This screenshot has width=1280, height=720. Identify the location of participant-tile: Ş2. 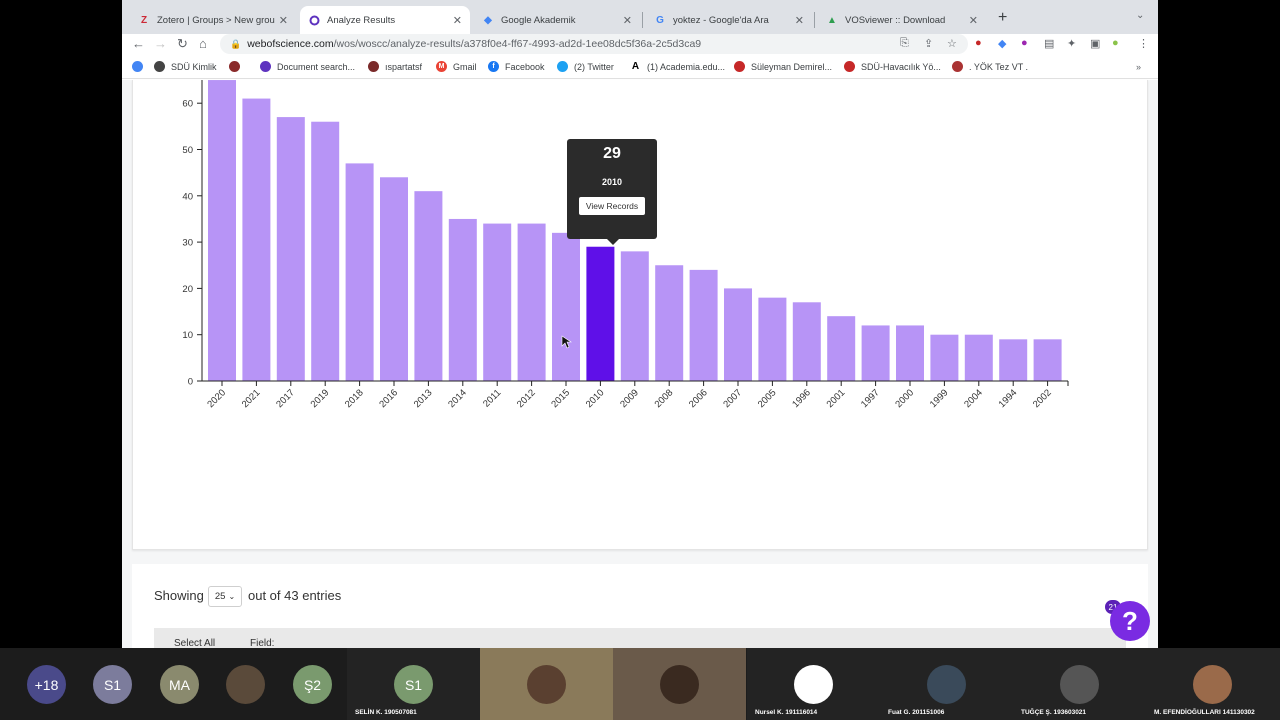
(306, 684).